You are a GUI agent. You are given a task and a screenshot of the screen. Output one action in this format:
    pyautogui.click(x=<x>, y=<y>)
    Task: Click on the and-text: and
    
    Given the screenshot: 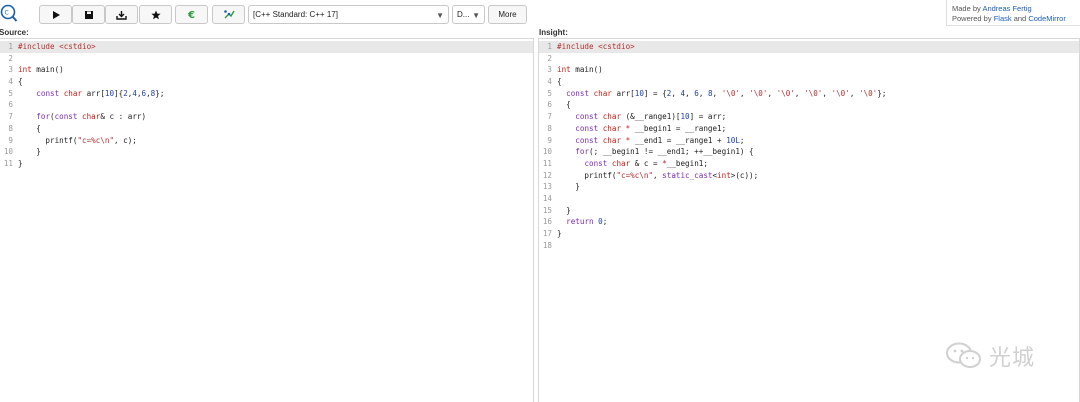 What is the action you would take?
    pyautogui.click(x=1020, y=18)
    